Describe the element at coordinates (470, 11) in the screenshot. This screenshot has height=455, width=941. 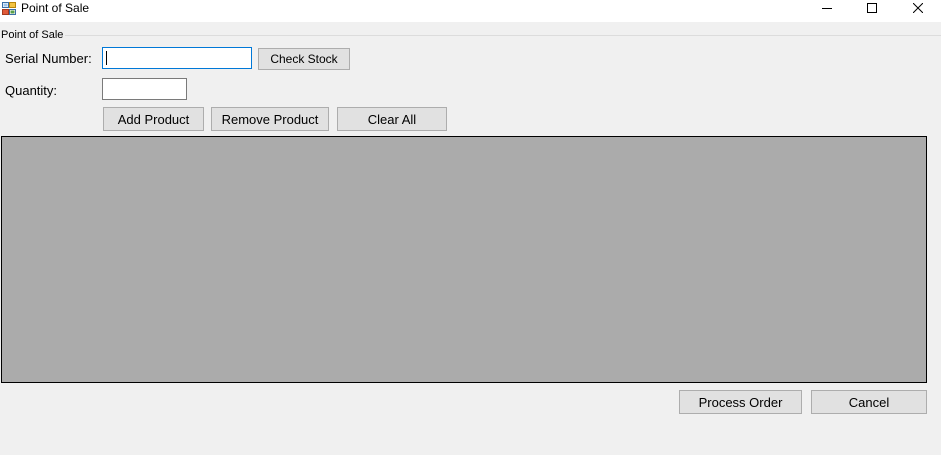
I see `title-bar: Point of Sale` at that location.